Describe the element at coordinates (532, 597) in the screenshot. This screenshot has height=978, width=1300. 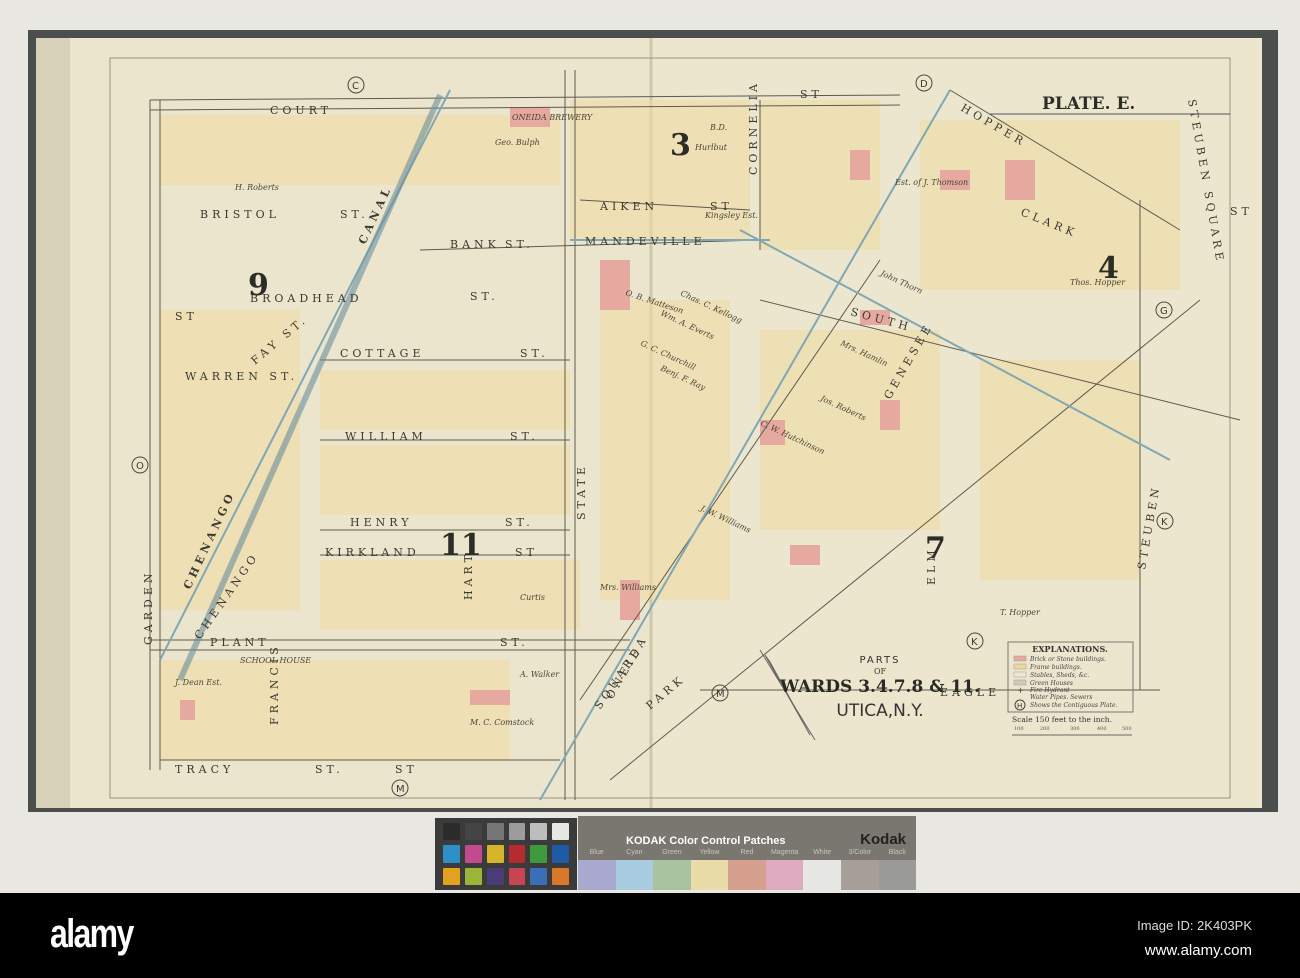
I see `owner-label: Curtis` at that location.